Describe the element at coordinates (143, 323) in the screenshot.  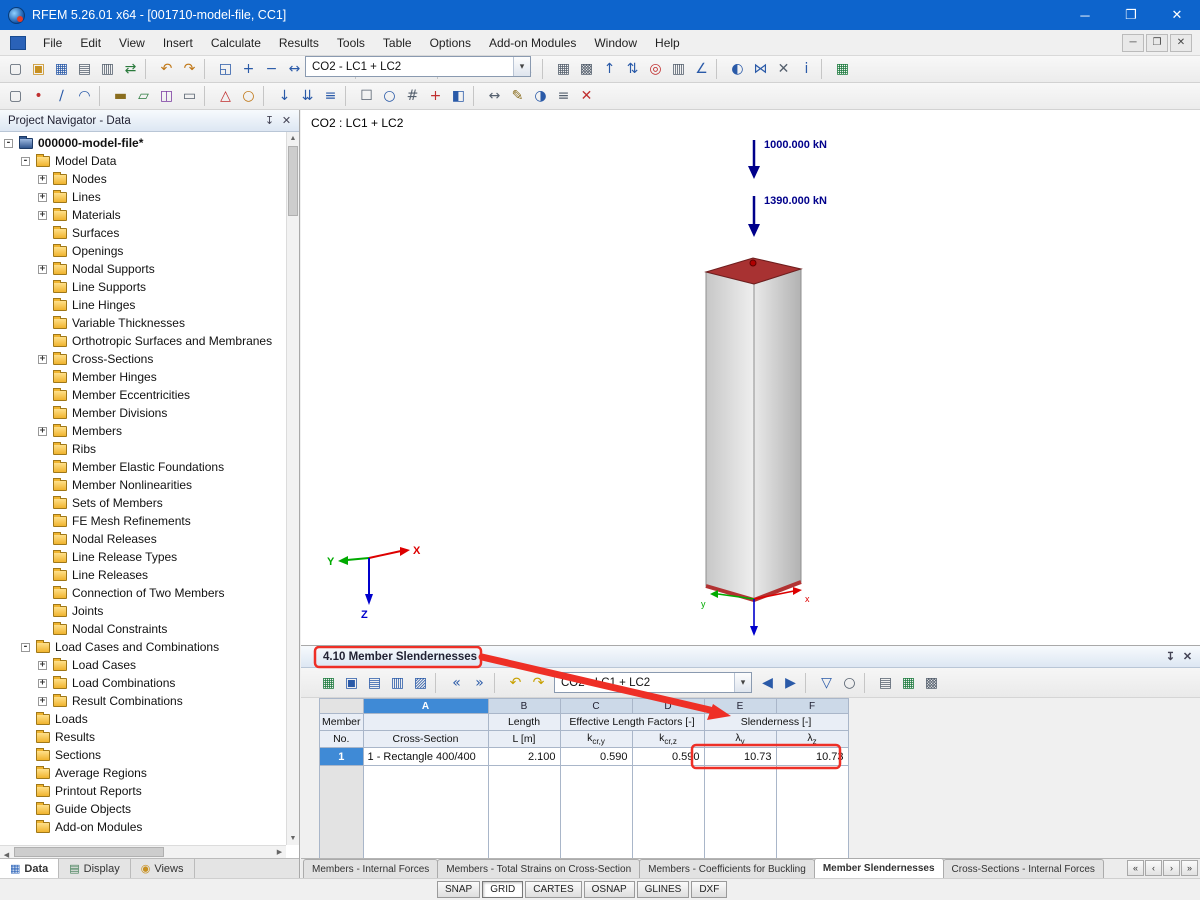
I see `tree-item: Variable Thicknesses` at that location.